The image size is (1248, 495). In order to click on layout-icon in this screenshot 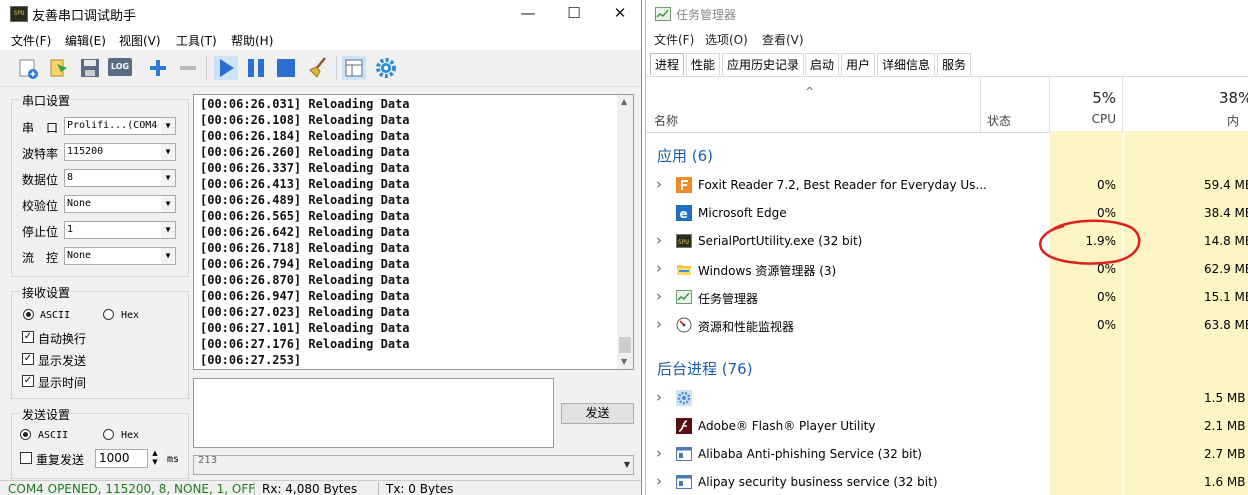, I will do `click(354, 68)`.